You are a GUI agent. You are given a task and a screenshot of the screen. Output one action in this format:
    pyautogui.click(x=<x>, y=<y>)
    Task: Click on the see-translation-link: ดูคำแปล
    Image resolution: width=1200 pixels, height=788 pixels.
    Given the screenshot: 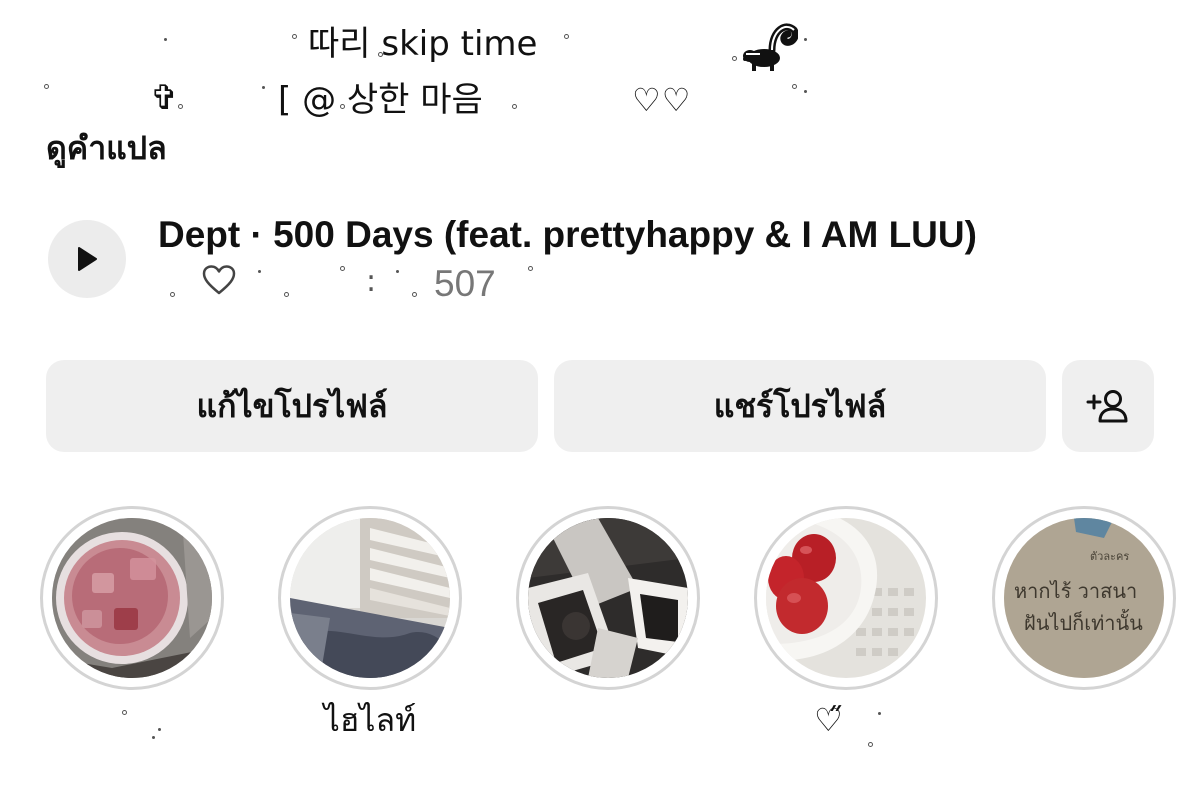 What is the action you would take?
    pyautogui.click(x=106, y=148)
    